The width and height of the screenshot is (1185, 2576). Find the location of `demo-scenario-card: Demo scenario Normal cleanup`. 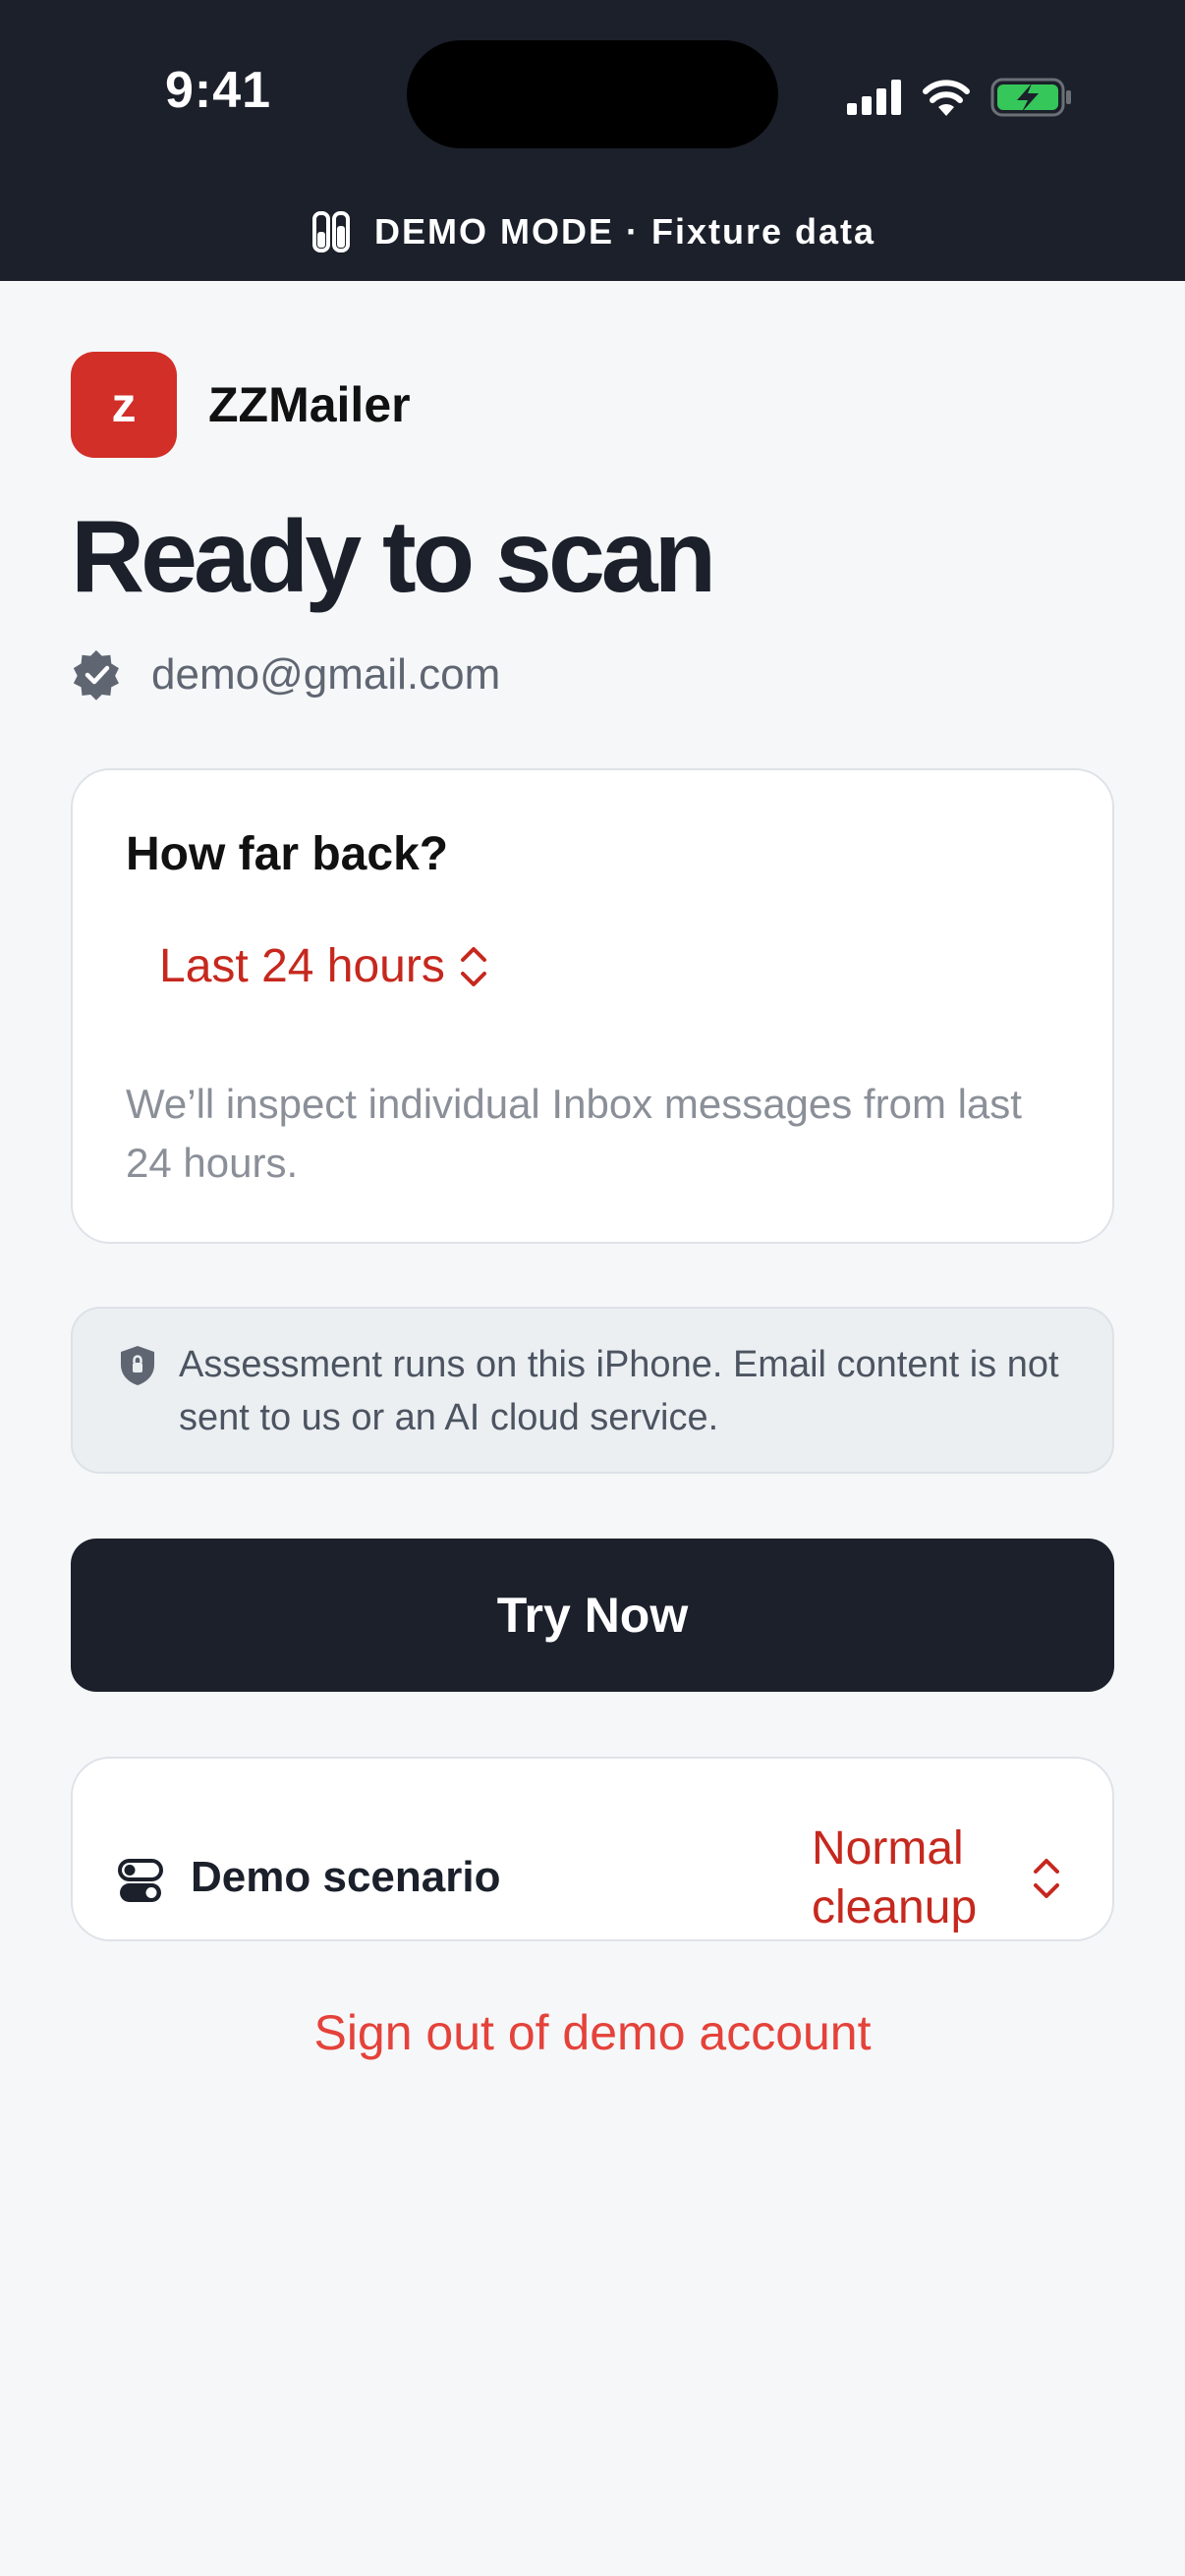

demo-scenario-card: Demo scenario Normal cleanup is located at coordinates (592, 1849).